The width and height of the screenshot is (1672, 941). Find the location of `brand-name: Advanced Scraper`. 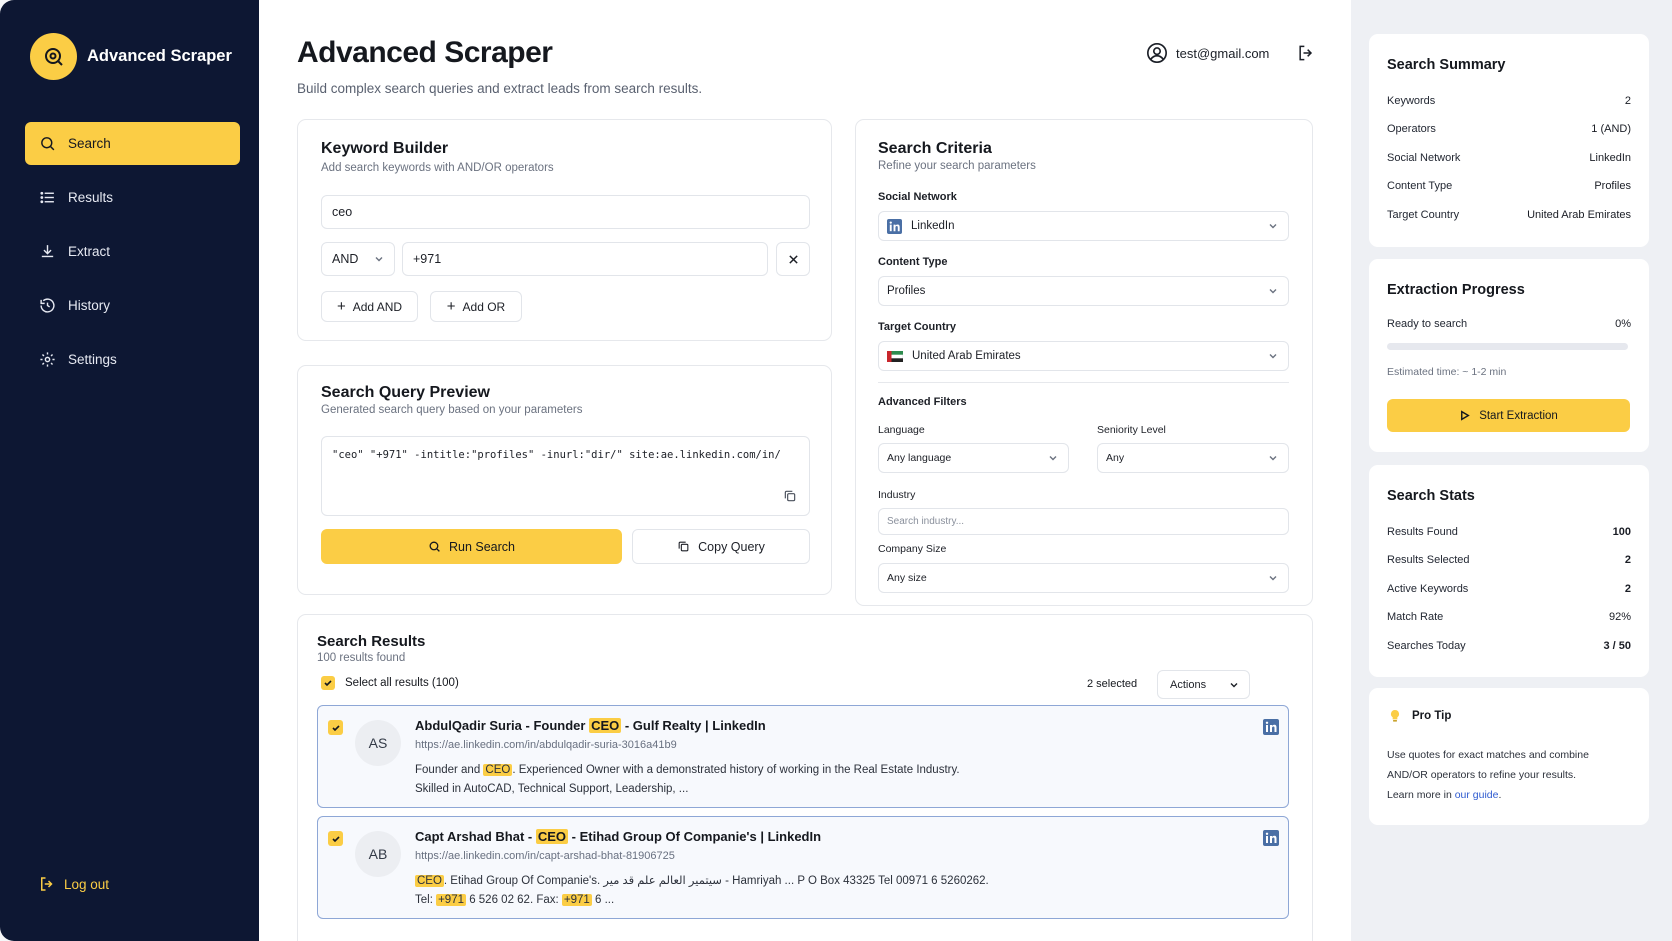

brand-name: Advanced Scraper is located at coordinates (159, 56).